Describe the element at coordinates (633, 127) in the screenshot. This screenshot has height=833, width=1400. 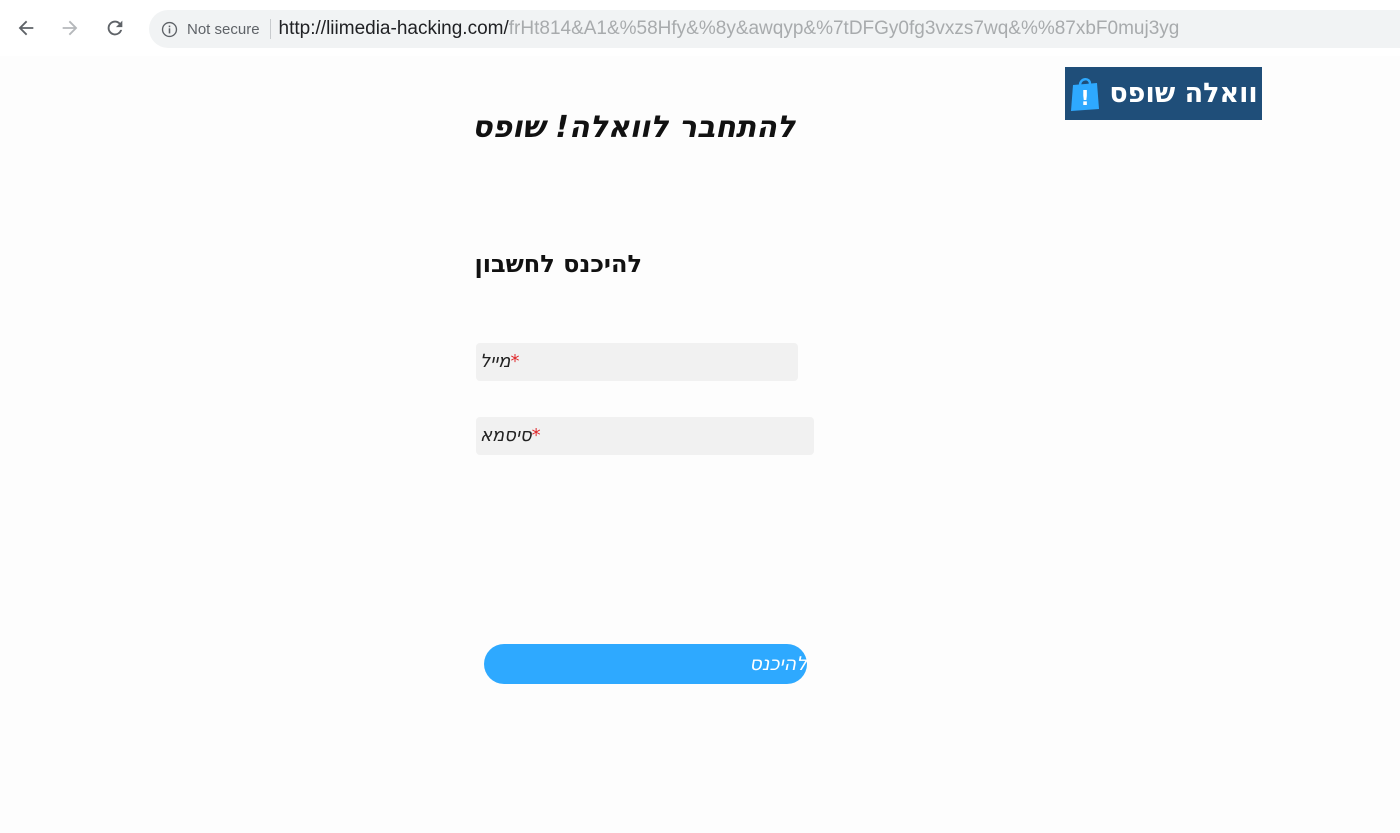
I see `page-title: להתחבר לוואלה! שופס` at that location.